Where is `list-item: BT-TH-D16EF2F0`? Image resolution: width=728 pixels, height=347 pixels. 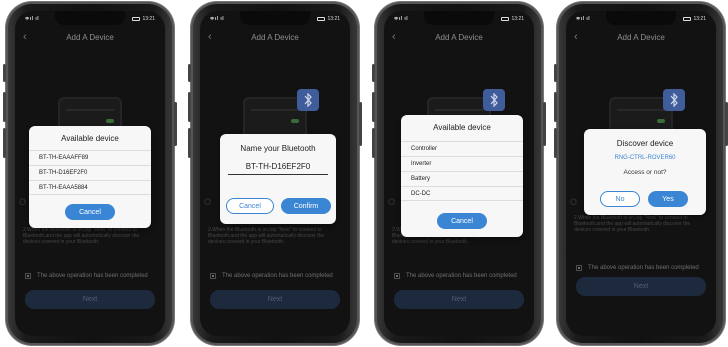 list-item: BT-TH-D16EF2F0 is located at coordinates (90, 172).